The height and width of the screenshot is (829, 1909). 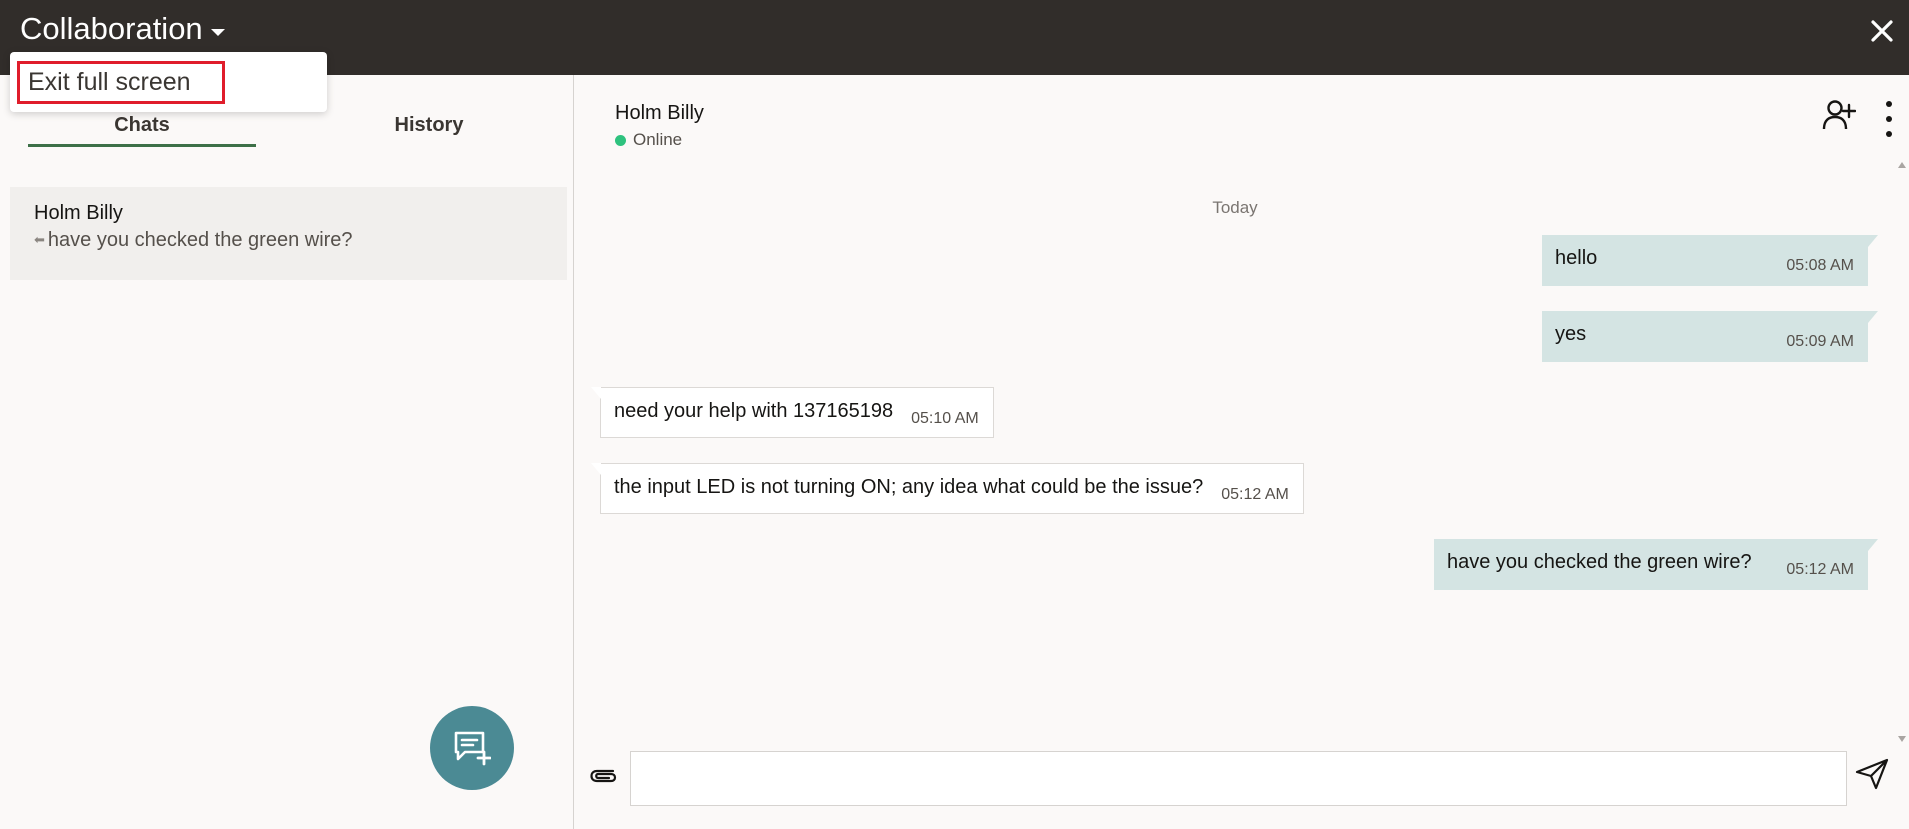 What do you see at coordinates (754, 411) in the screenshot?
I see `message-text: need your help with 137165198` at bounding box center [754, 411].